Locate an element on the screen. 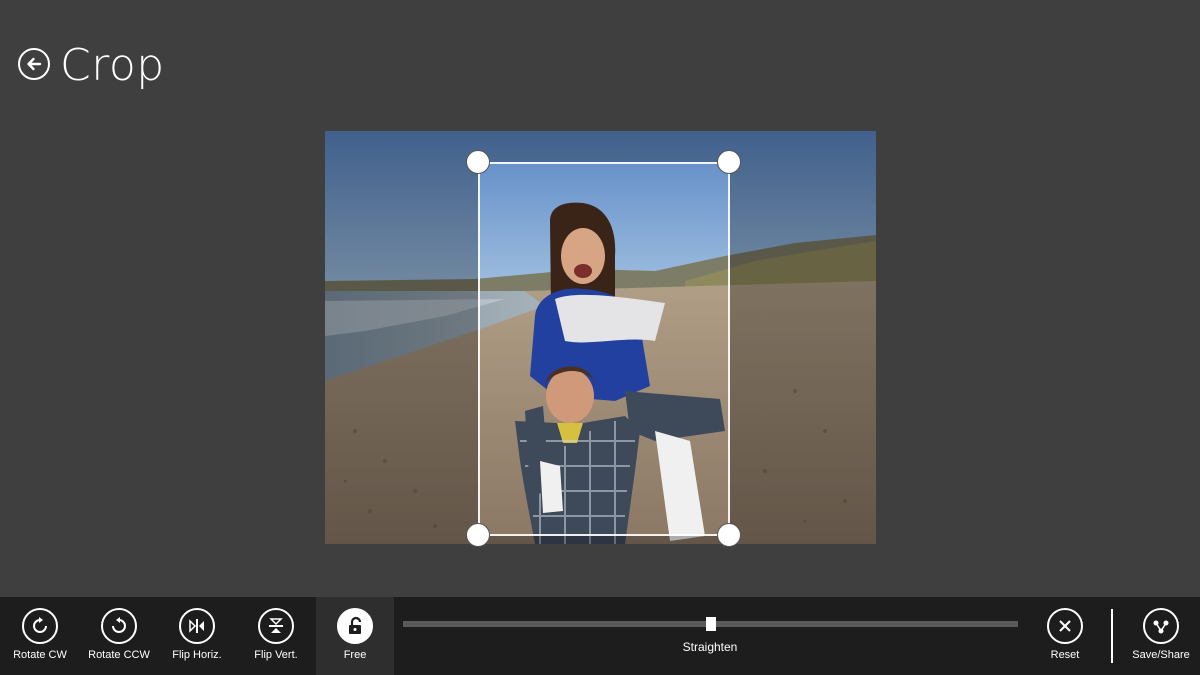  page-title: Crop is located at coordinates (112, 65).